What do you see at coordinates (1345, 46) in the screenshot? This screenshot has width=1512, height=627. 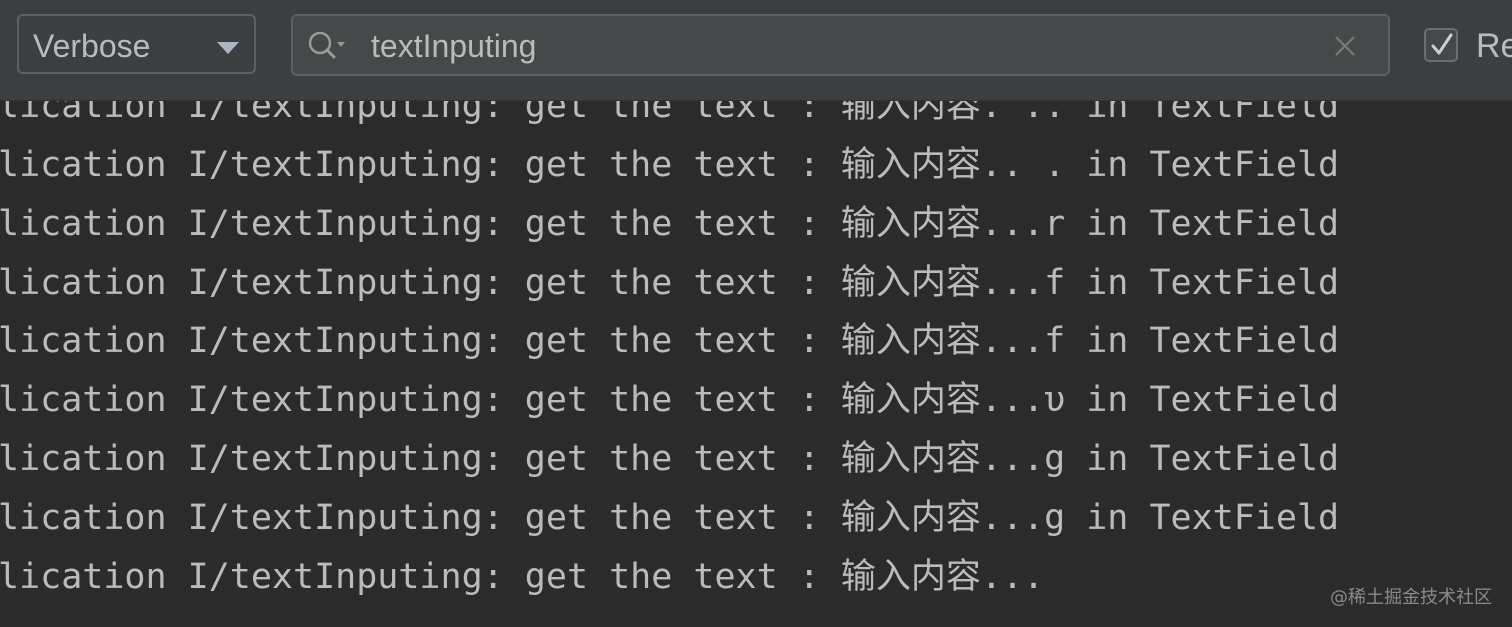 I see `close-icon` at bounding box center [1345, 46].